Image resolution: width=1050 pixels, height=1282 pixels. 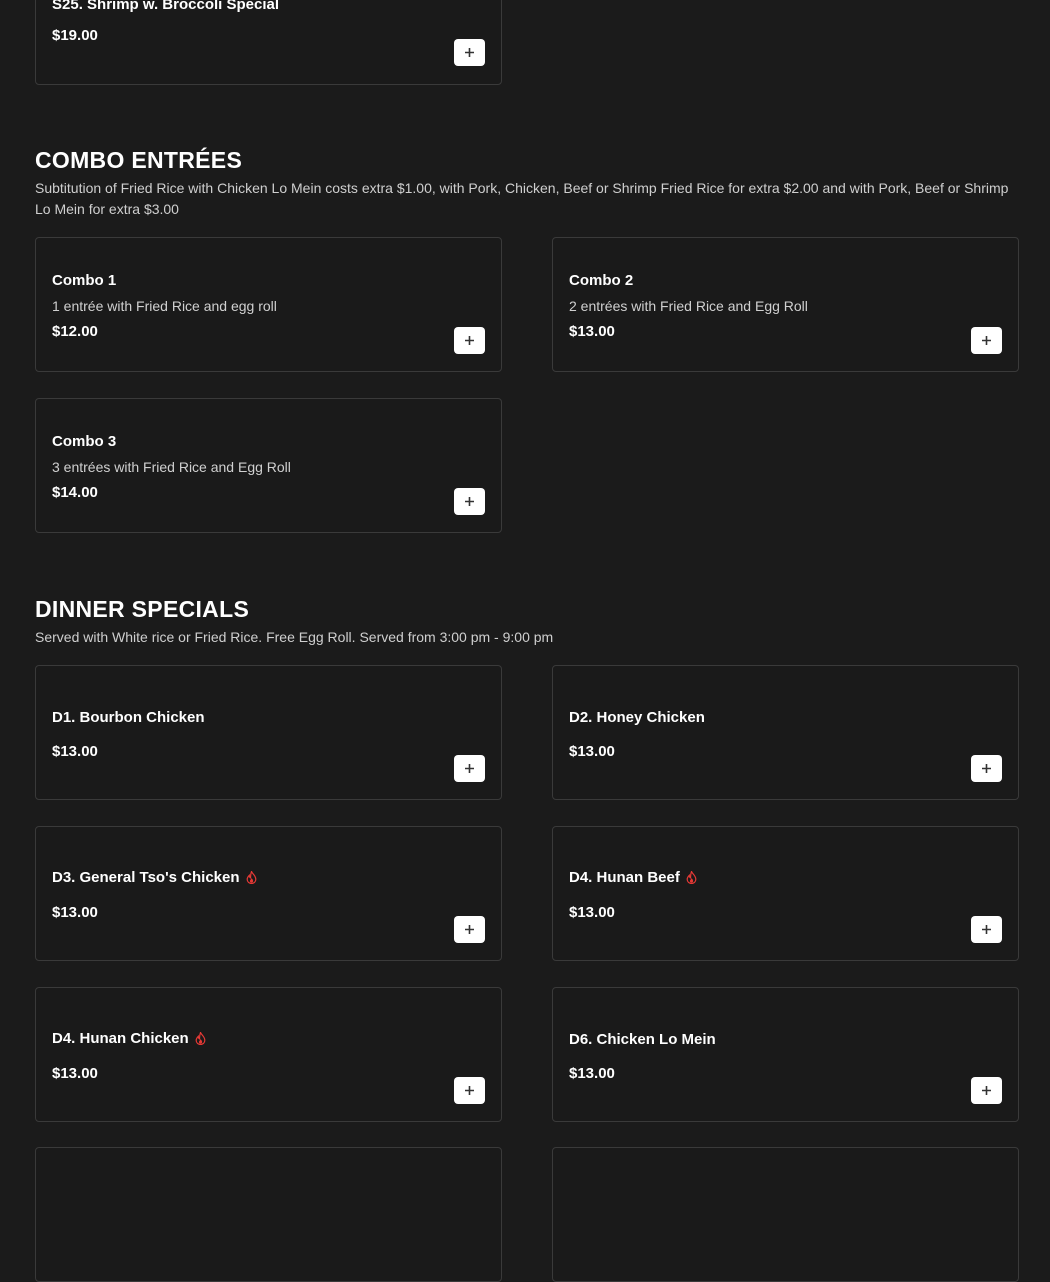 I want to click on menu-item-price: $14.00, so click(x=75, y=492).